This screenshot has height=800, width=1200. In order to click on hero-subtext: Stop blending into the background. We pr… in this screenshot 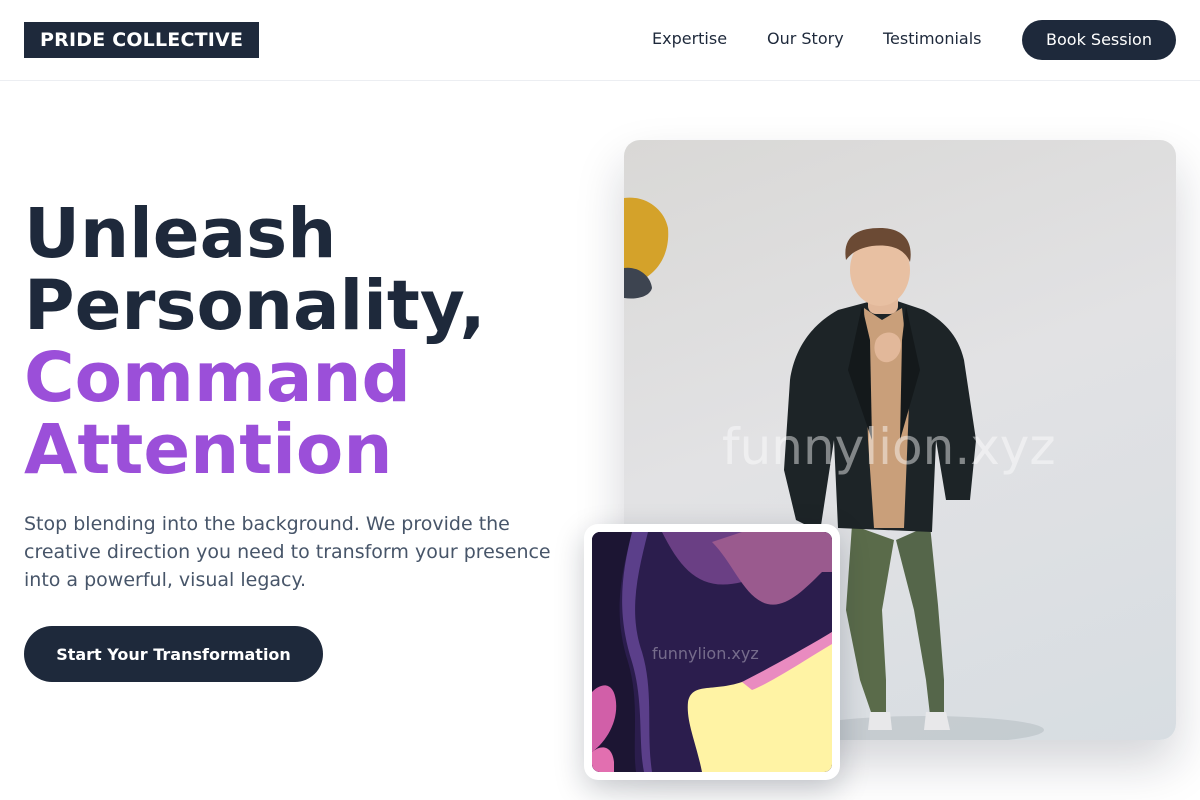, I will do `click(287, 552)`.